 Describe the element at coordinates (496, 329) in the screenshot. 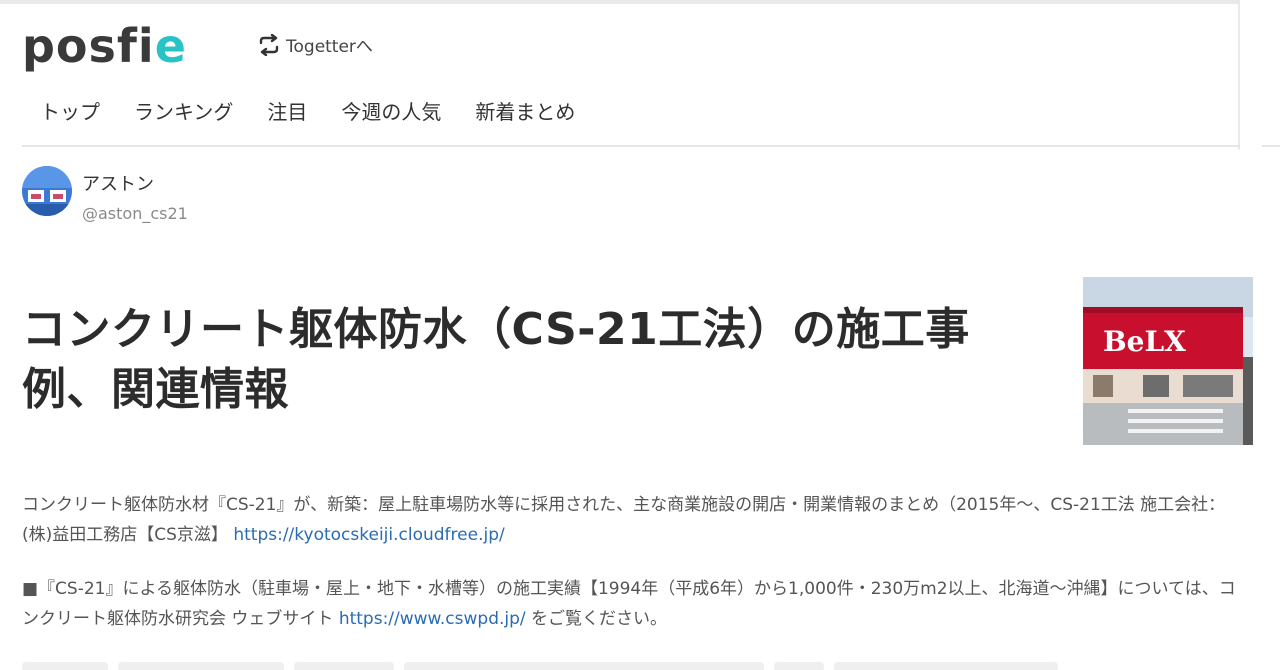

I see `title-line-1: コンクリート躯体防水（CS-21工法）の施工事` at that location.